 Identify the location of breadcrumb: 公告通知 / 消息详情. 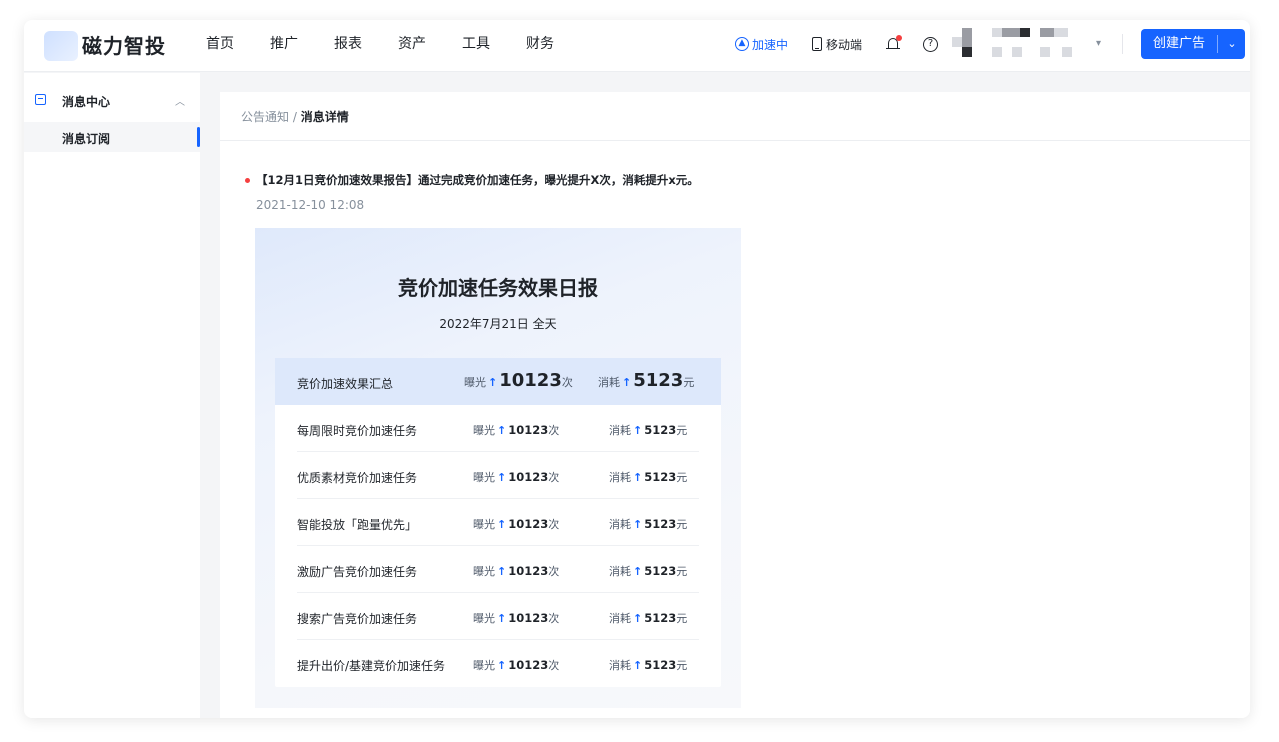
(295, 116).